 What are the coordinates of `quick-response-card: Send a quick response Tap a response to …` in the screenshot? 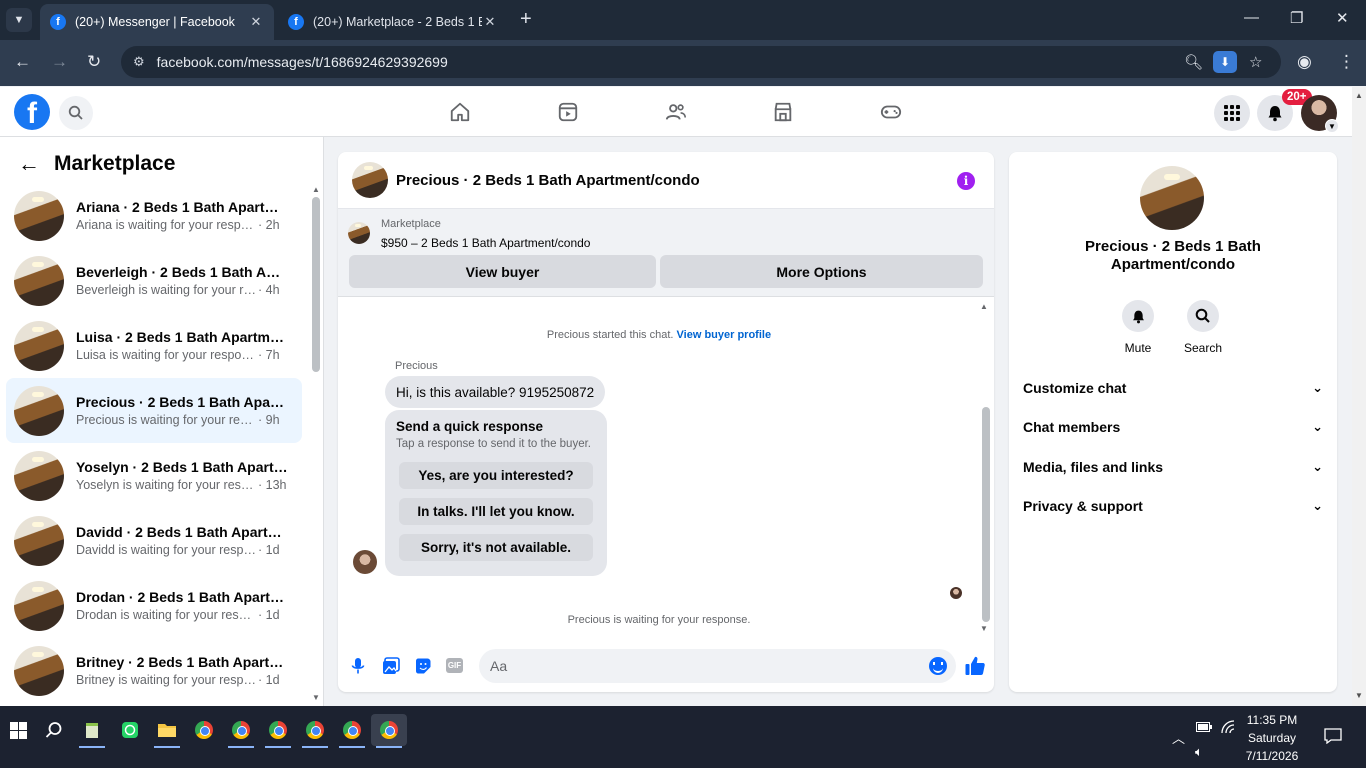 It's located at (496, 493).